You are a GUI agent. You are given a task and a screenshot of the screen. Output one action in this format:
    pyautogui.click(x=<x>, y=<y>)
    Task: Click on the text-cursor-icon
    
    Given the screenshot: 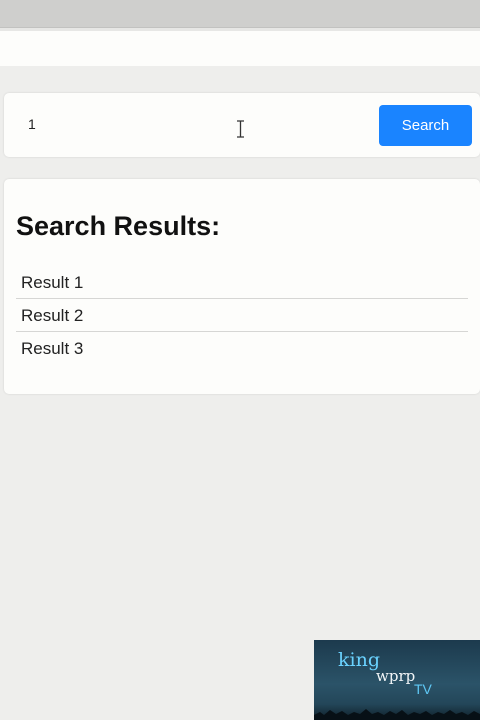 What is the action you would take?
    pyautogui.click(x=240, y=129)
    